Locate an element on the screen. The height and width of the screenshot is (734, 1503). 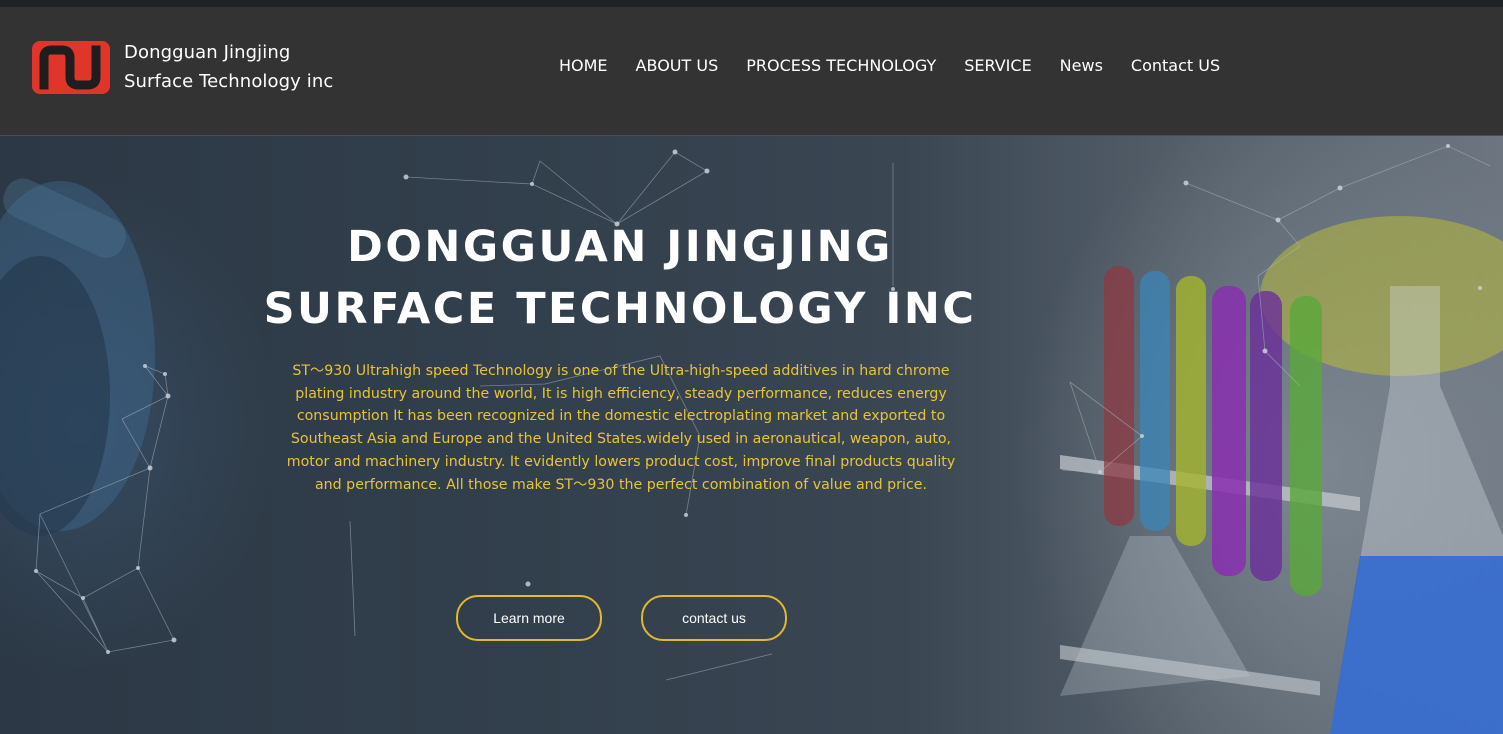
logo-mark-icon is located at coordinates (71, 67).